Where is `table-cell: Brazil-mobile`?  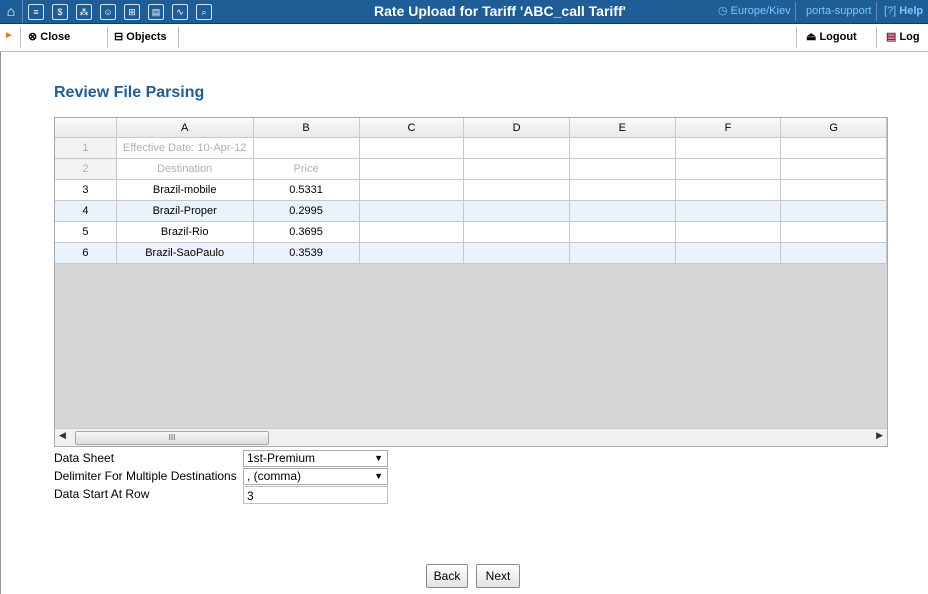
table-cell: Brazil-mobile is located at coordinates (185, 190).